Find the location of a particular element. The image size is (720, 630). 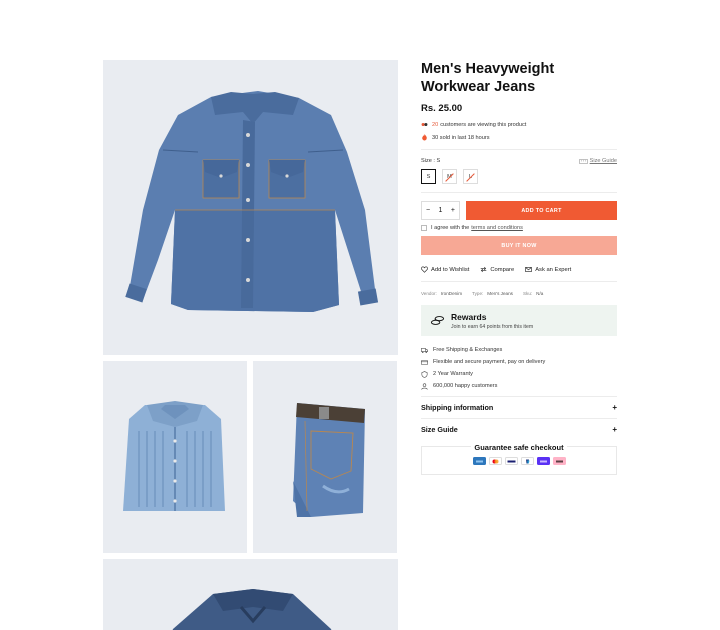

perk-item: 600,000 happy customers is located at coordinates (519, 386).